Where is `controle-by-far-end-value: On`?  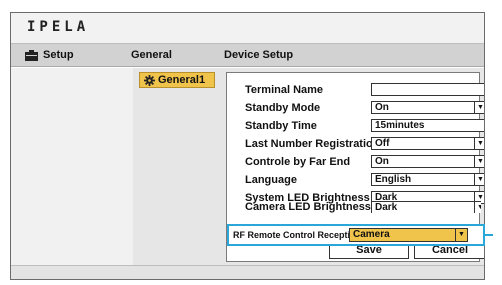 controle-by-far-end-value: On is located at coordinates (382, 161).